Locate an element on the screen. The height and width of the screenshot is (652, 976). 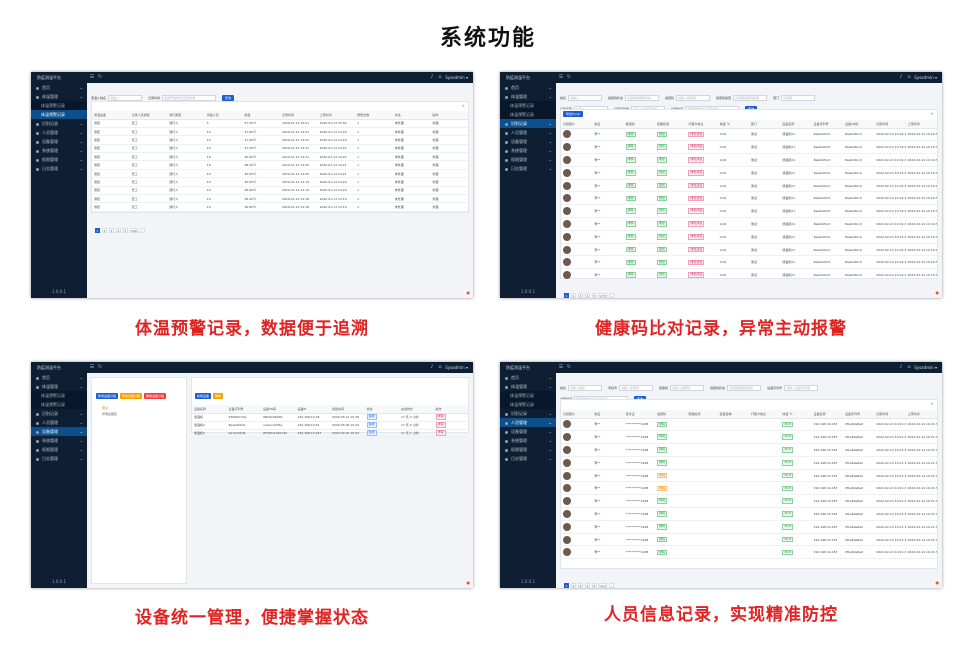
tree-node: 华南总部区 is located at coordinates (139, 414).